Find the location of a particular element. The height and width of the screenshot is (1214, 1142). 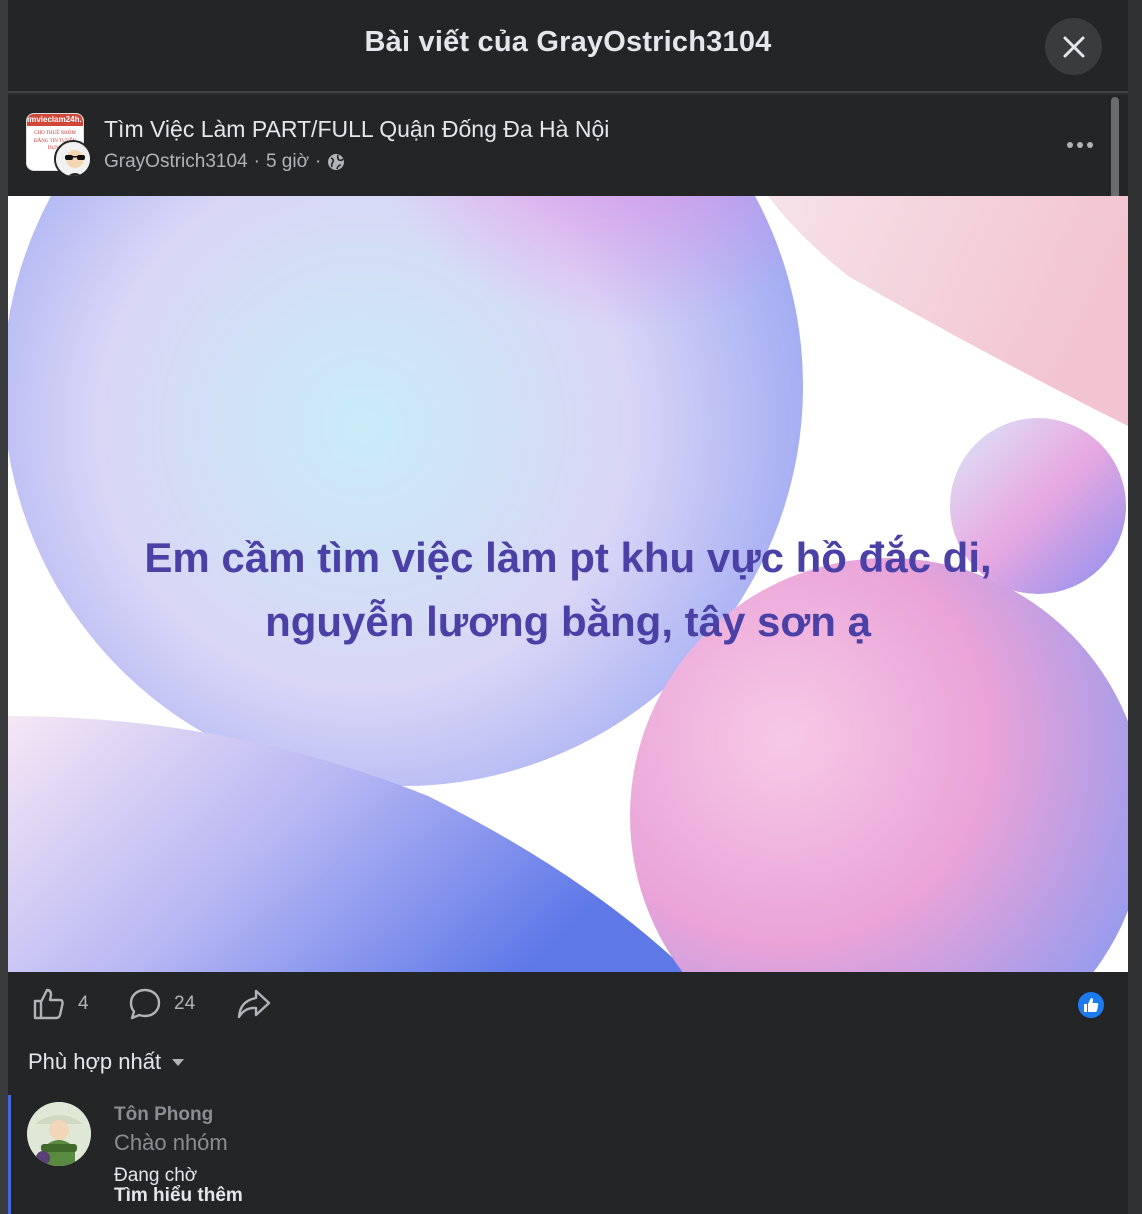

pending-indicator-bar is located at coordinates (9, 1154).